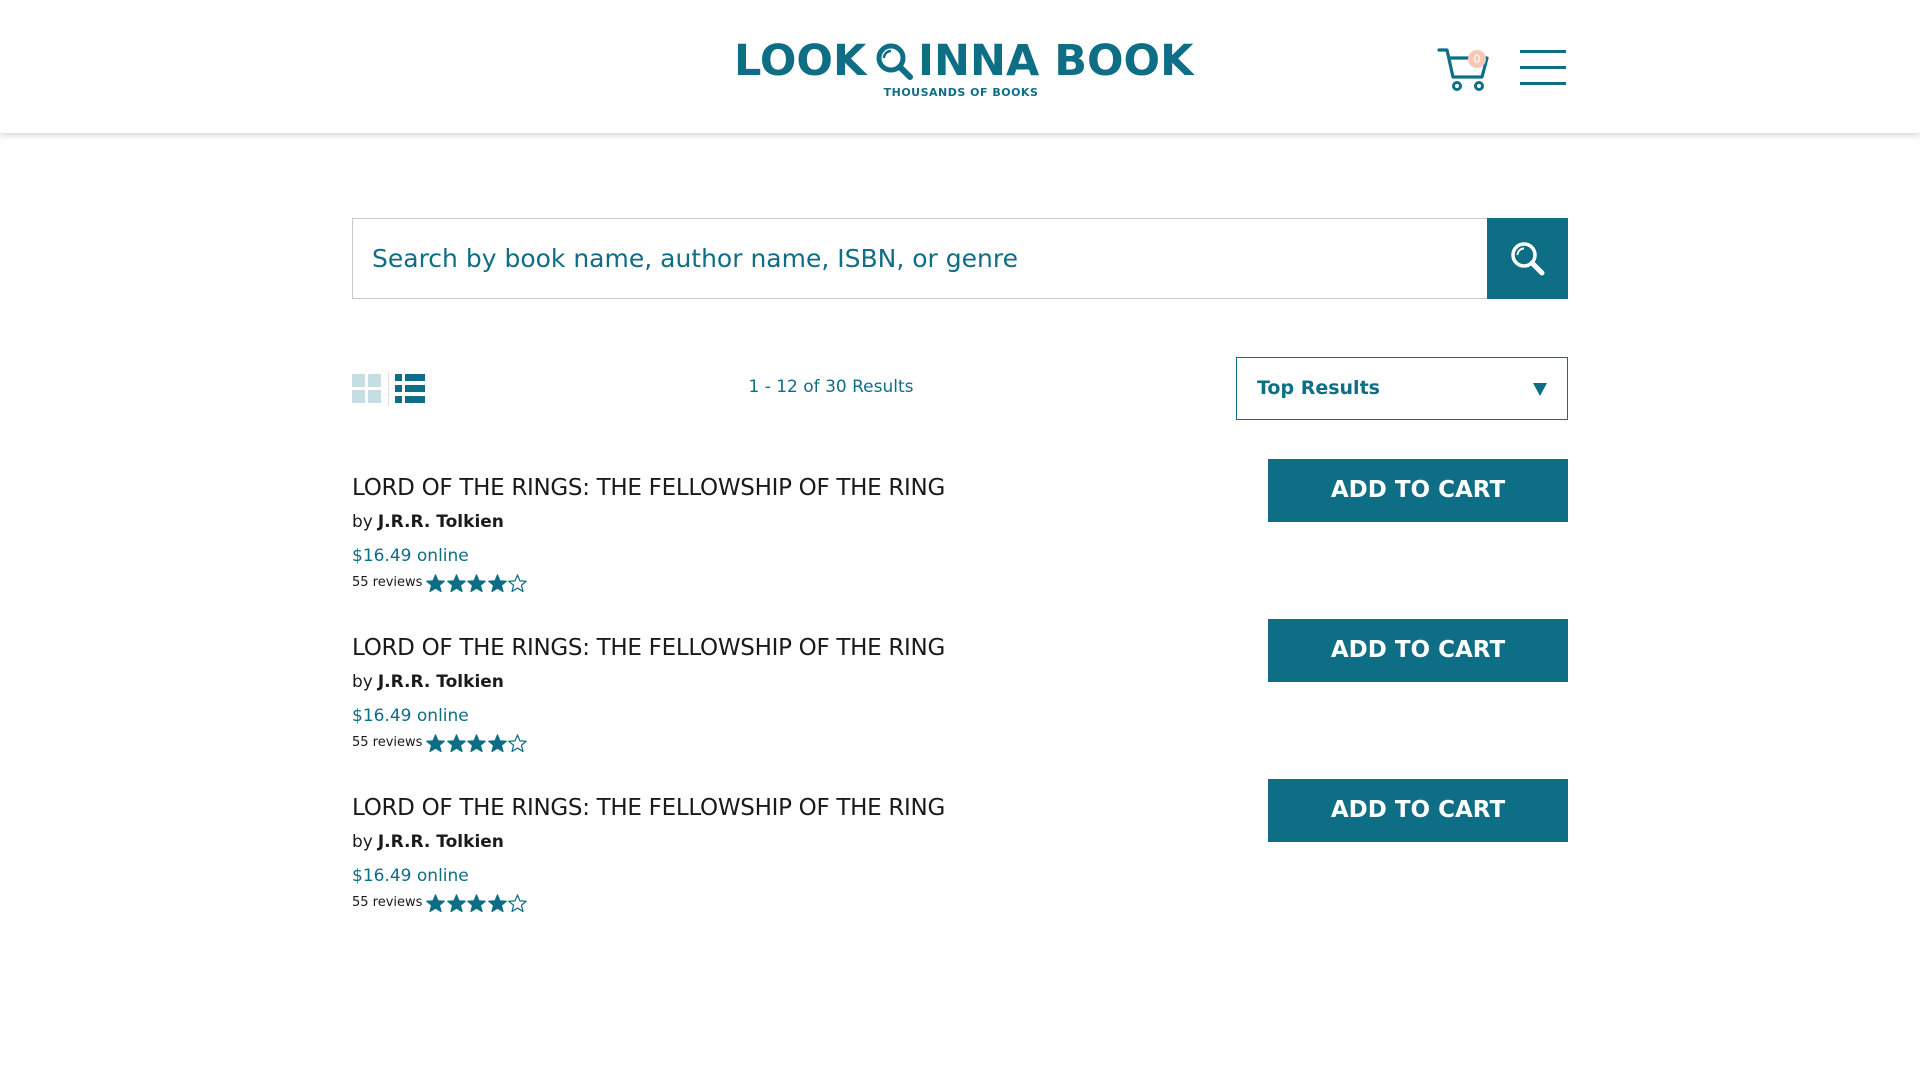  What do you see at coordinates (367, 389) in the screenshot?
I see `grid-view-icon` at bounding box center [367, 389].